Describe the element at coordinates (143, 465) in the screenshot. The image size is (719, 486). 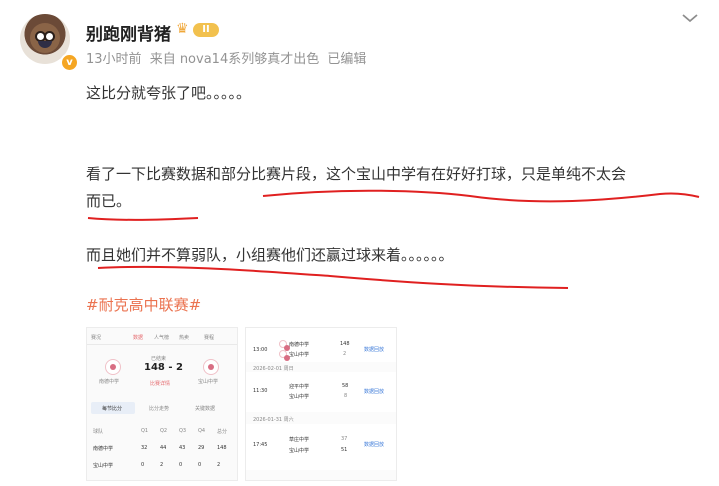
I see `img1-row2-q1: 0` at that location.